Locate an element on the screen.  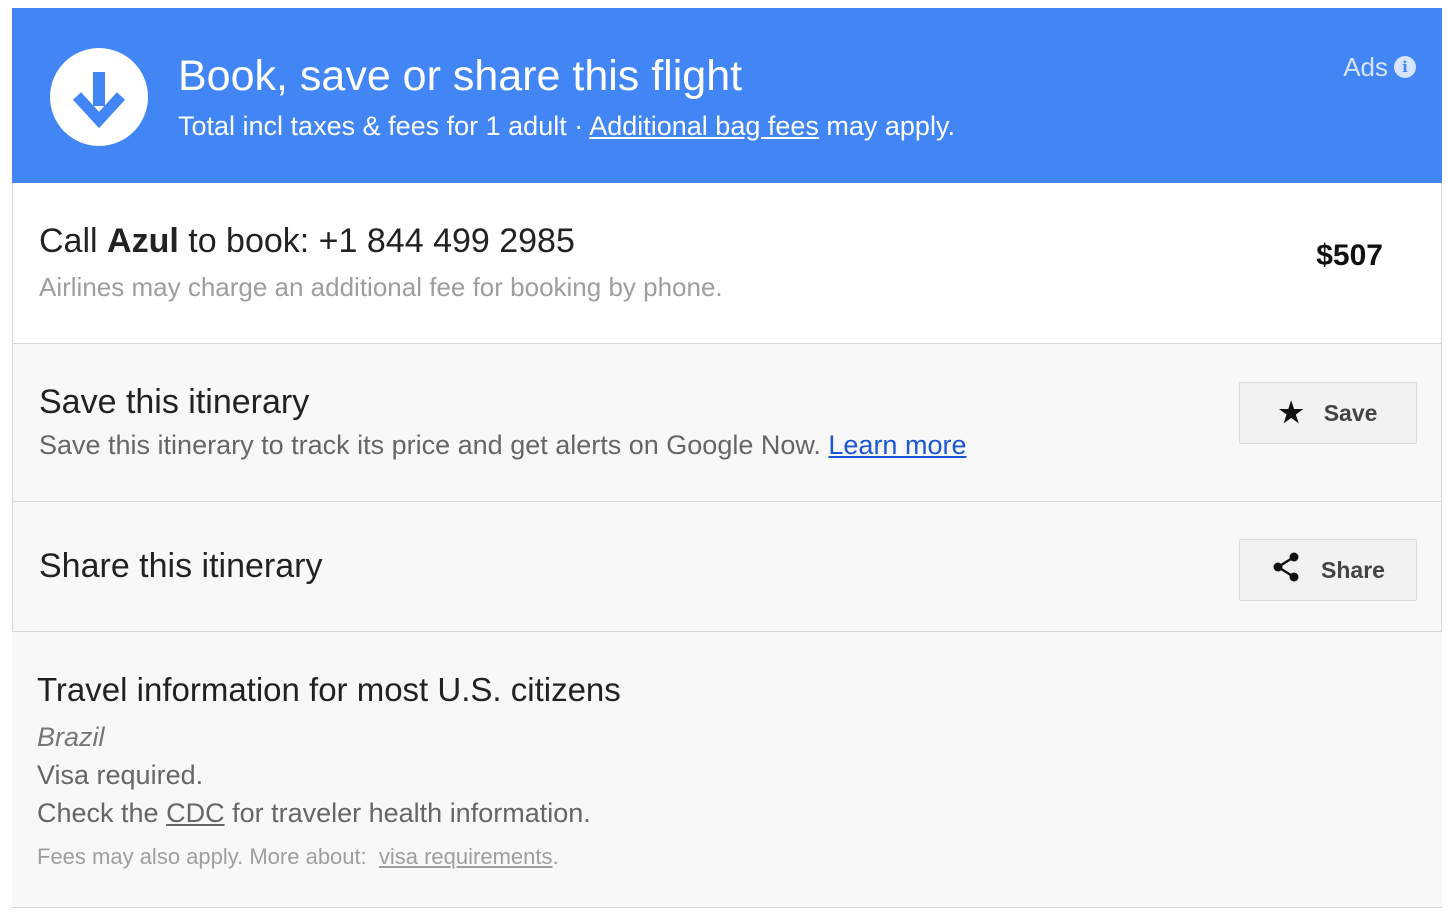
call-line: Call Azul to book: +1 844 499 2985 is located at coordinates (307, 241).